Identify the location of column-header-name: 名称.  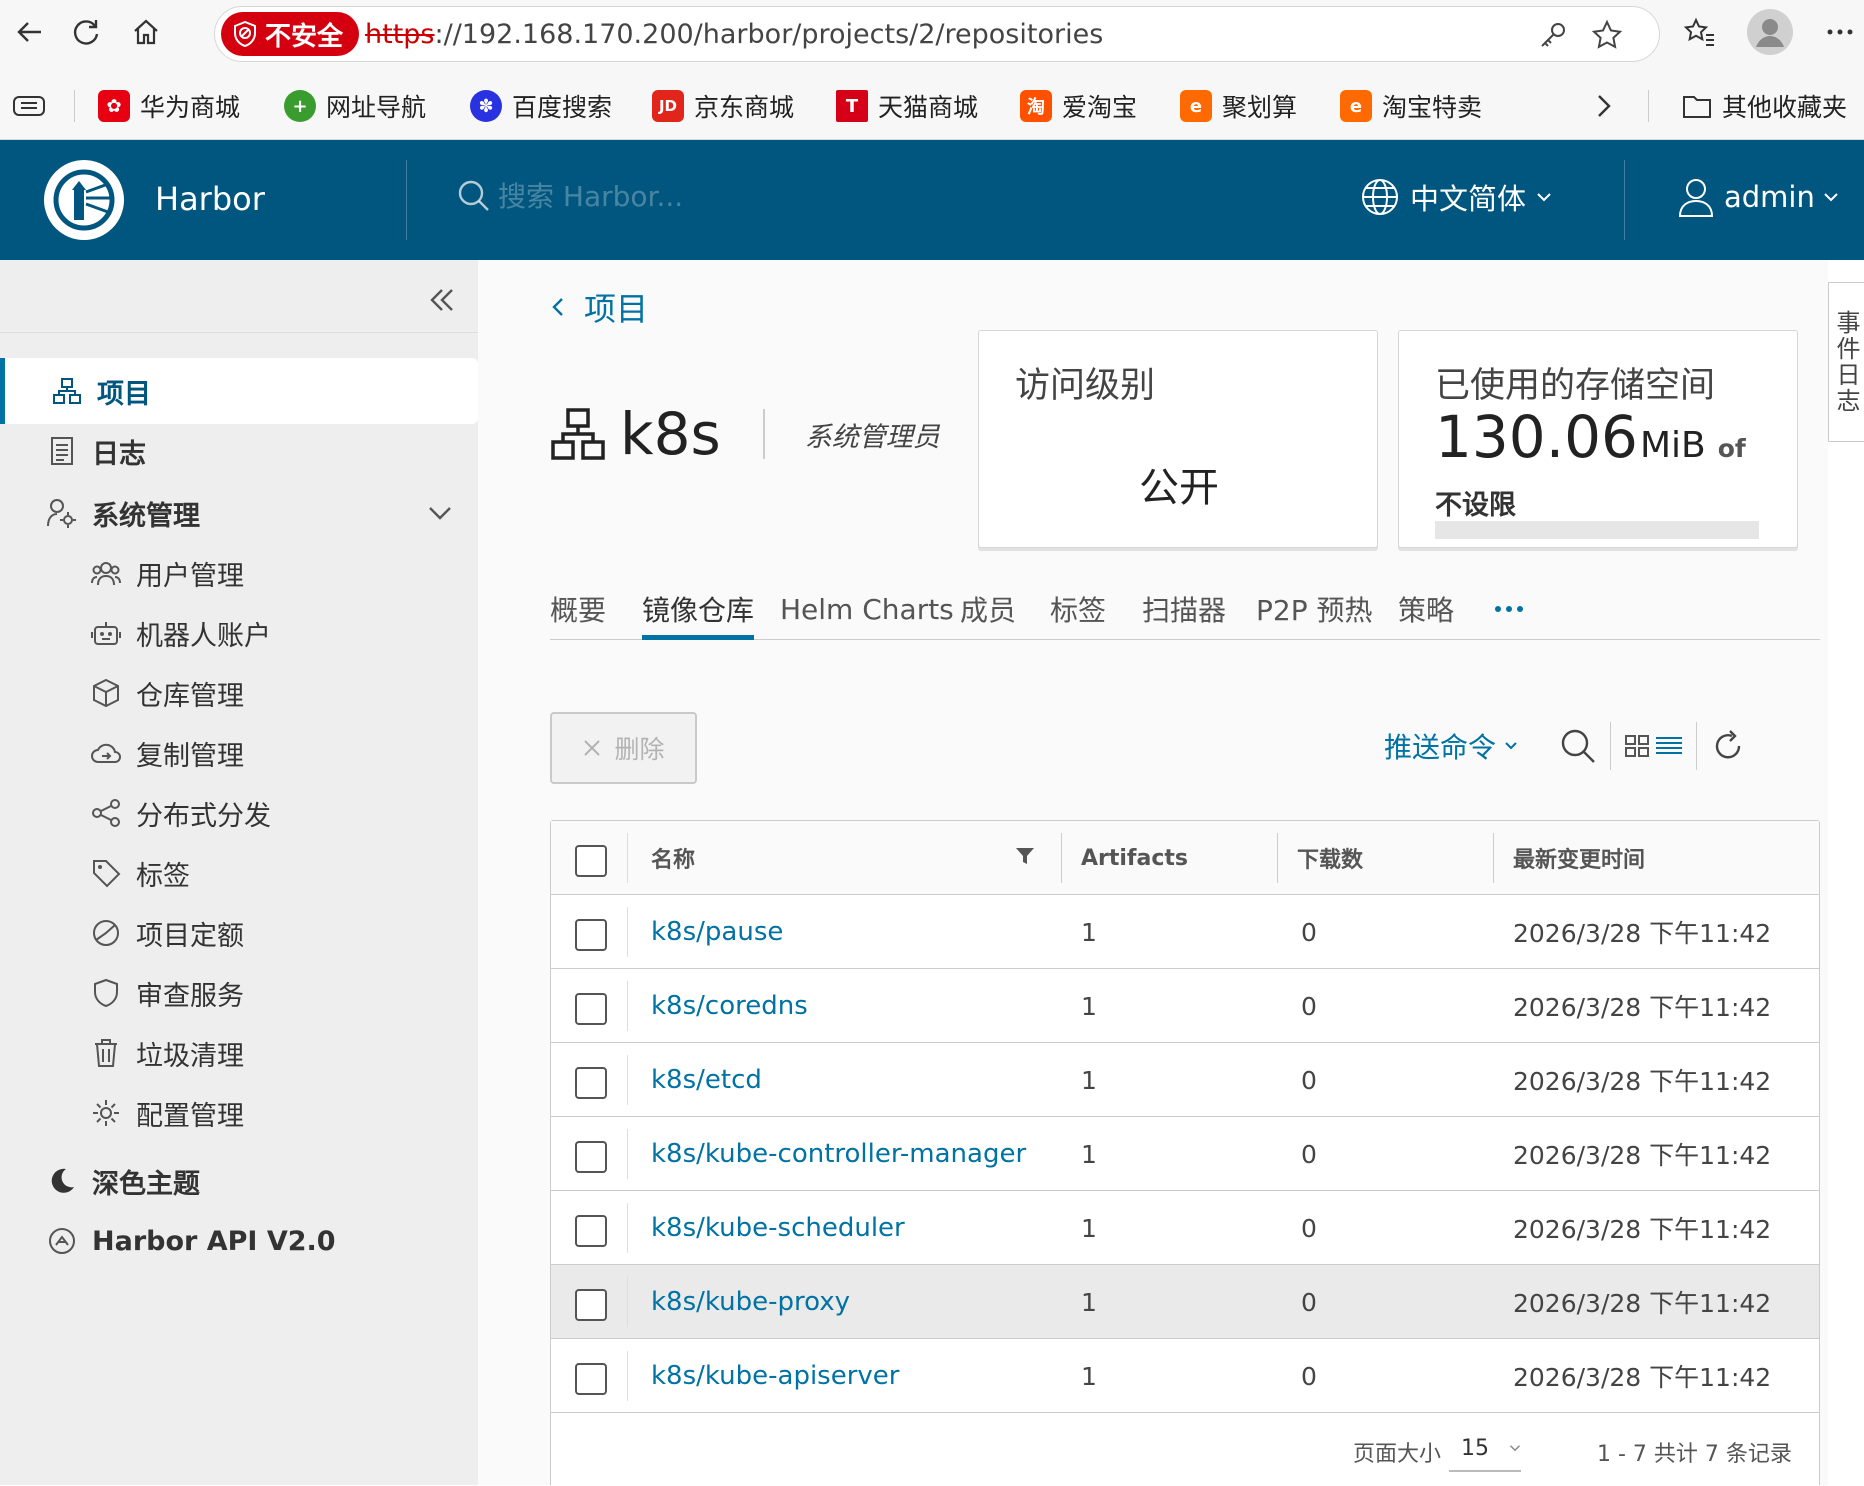
(673, 858).